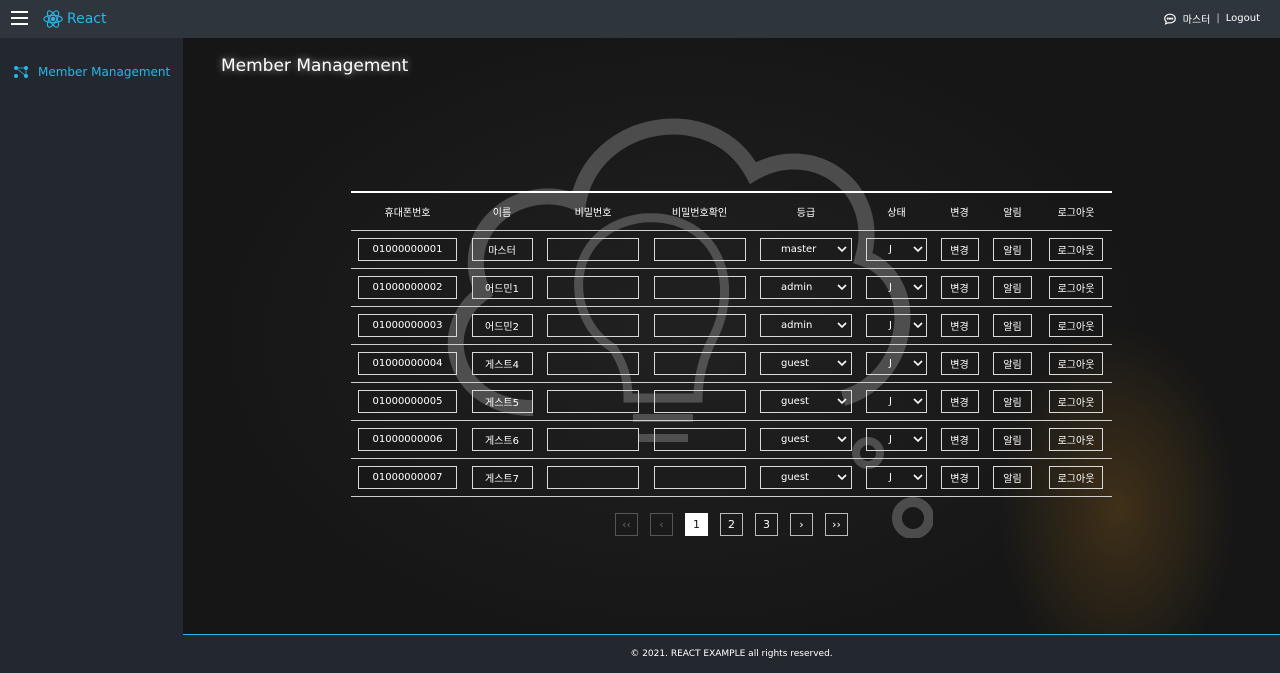  I want to click on grade-value: master, so click(799, 249).